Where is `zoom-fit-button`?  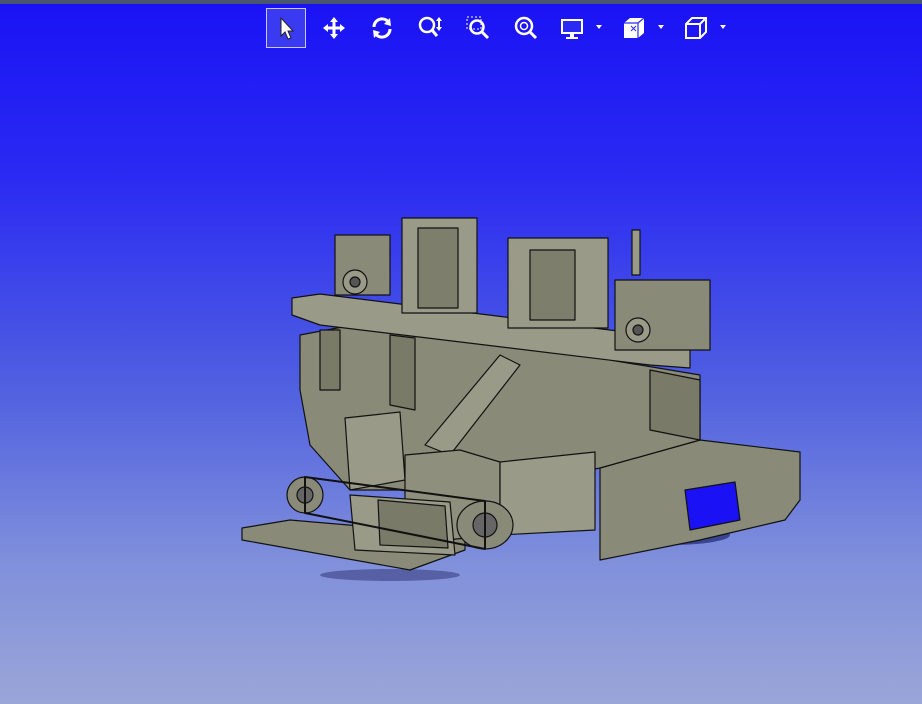
zoom-fit-button is located at coordinates (526, 28).